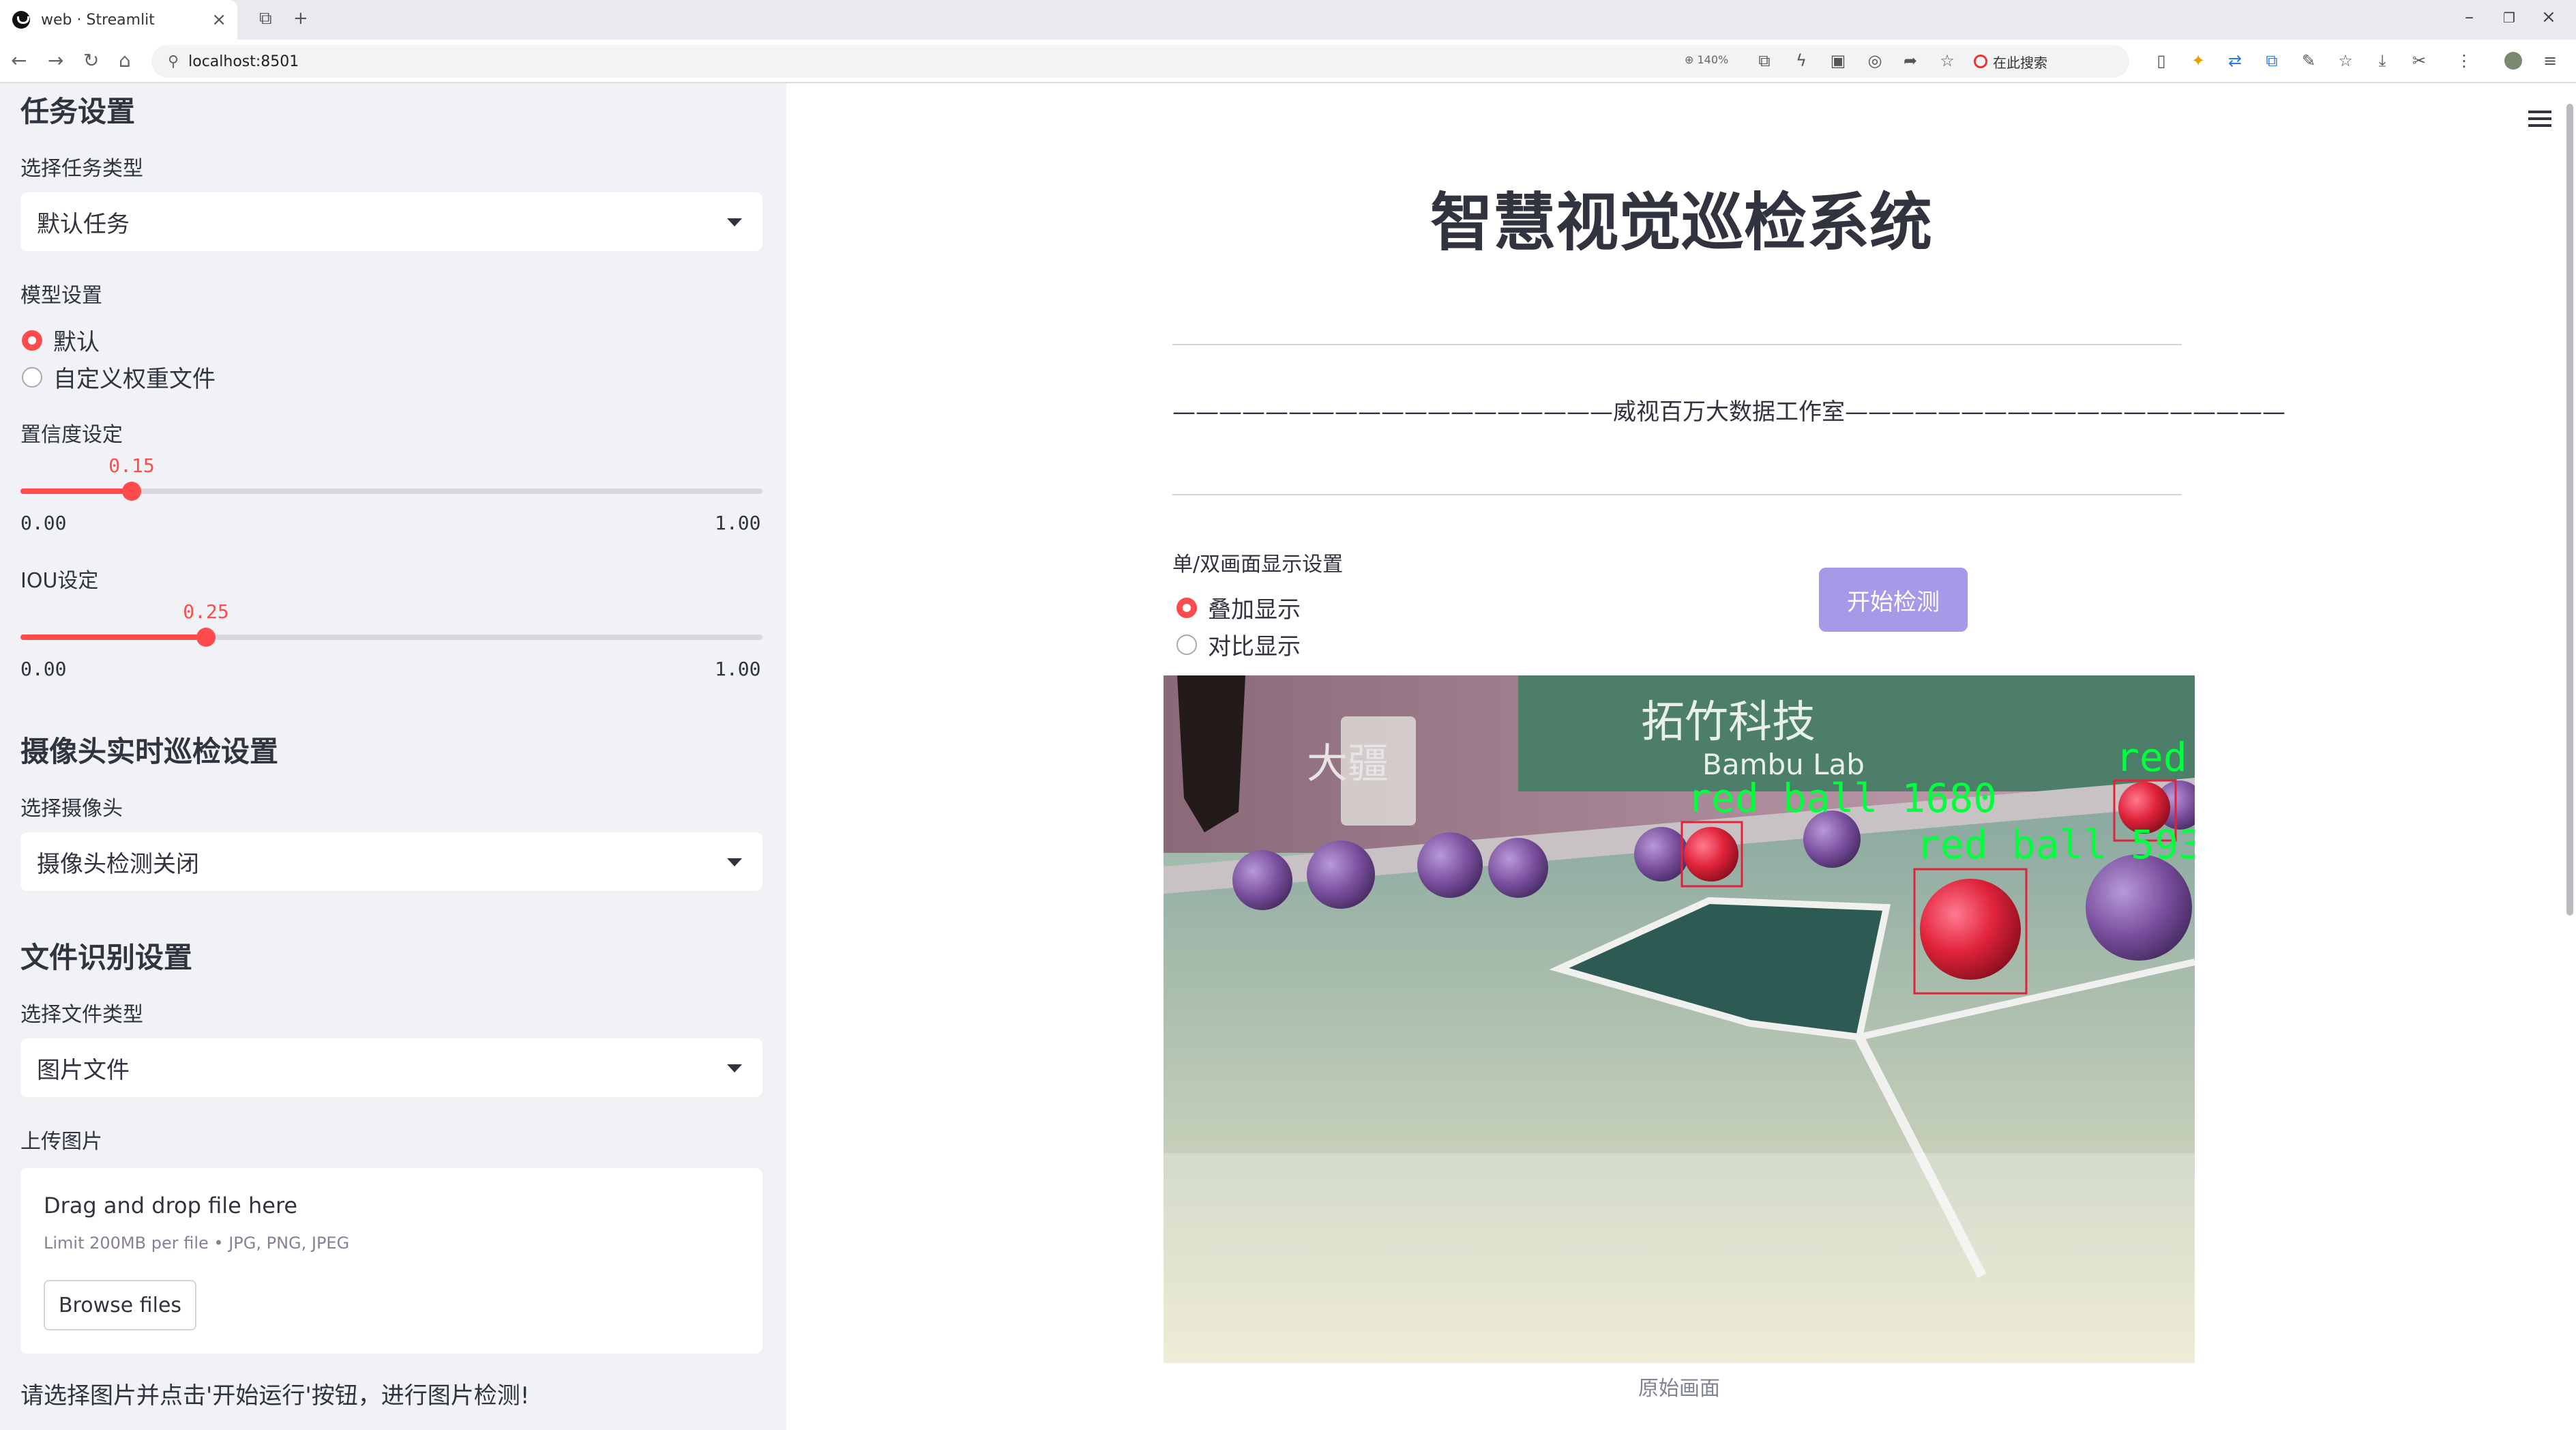 The image size is (2576, 1430). I want to click on display-settings-label: 单/双画面显示设置, so click(1258, 565).